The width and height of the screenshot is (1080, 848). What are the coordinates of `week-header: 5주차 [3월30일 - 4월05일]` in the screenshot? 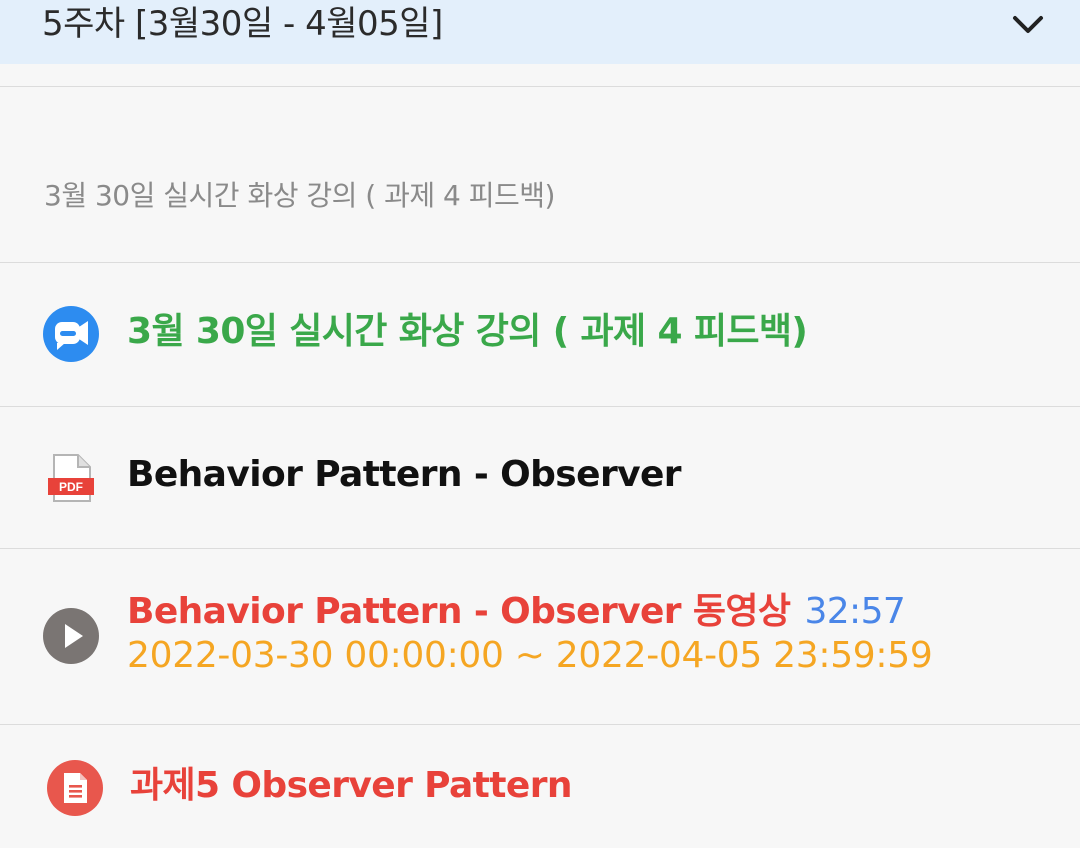 It's located at (540, 32).